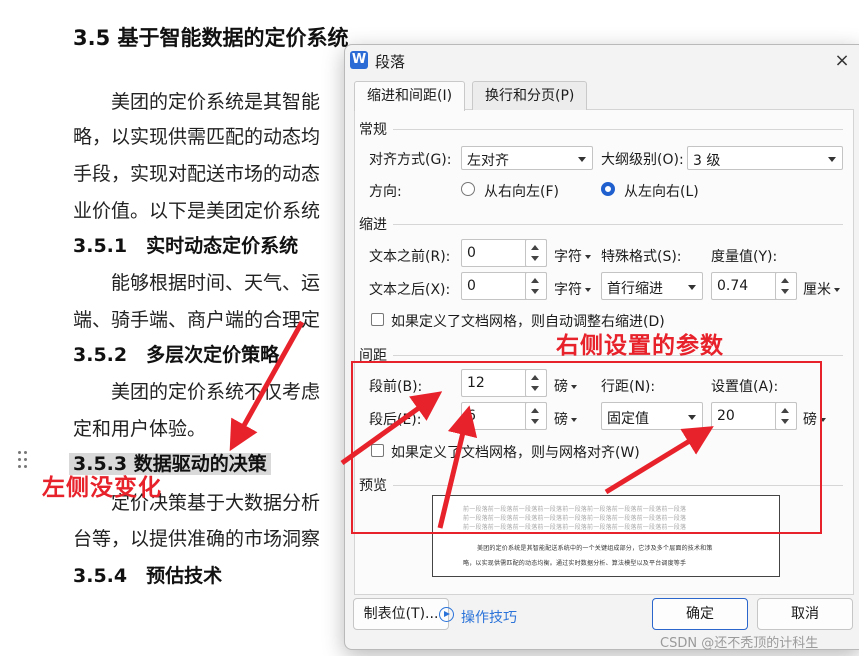 The width and height of the screenshot is (859, 656). Describe the element at coordinates (148, 576) in the screenshot. I see `heading-3-5-4: 3.5.4 预估技术` at that location.